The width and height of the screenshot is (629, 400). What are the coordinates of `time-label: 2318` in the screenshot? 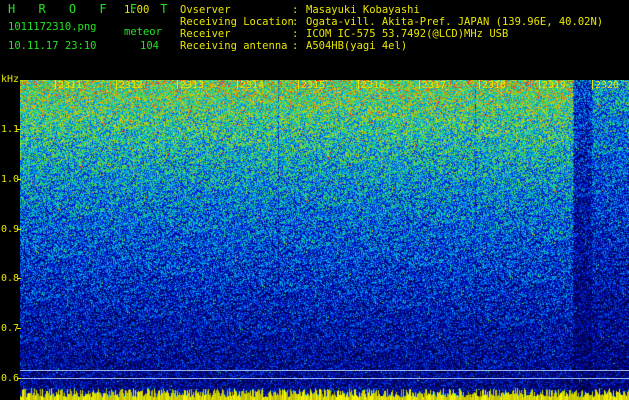 It's located at (494, 85).